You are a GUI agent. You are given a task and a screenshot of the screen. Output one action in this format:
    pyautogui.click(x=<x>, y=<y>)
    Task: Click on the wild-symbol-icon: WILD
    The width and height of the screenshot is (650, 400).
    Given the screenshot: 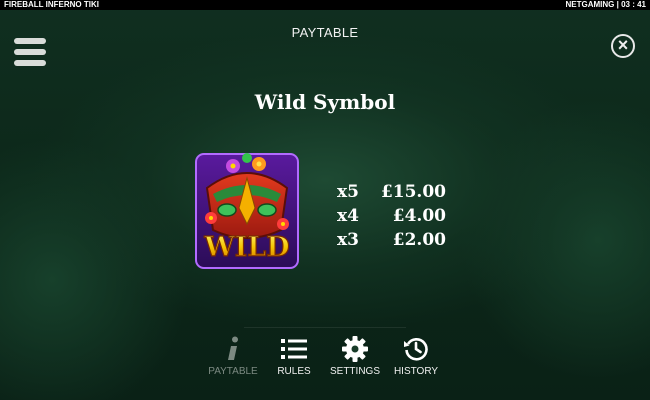 What is the action you would take?
    pyautogui.click(x=247, y=211)
    